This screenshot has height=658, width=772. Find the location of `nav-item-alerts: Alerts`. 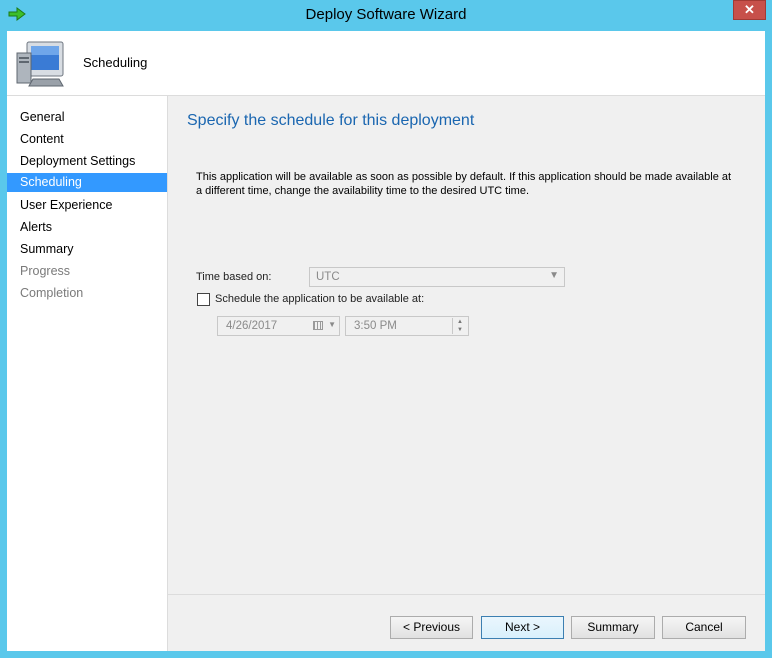

nav-item-alerts: Alerts is located at coordinates (87, 227).